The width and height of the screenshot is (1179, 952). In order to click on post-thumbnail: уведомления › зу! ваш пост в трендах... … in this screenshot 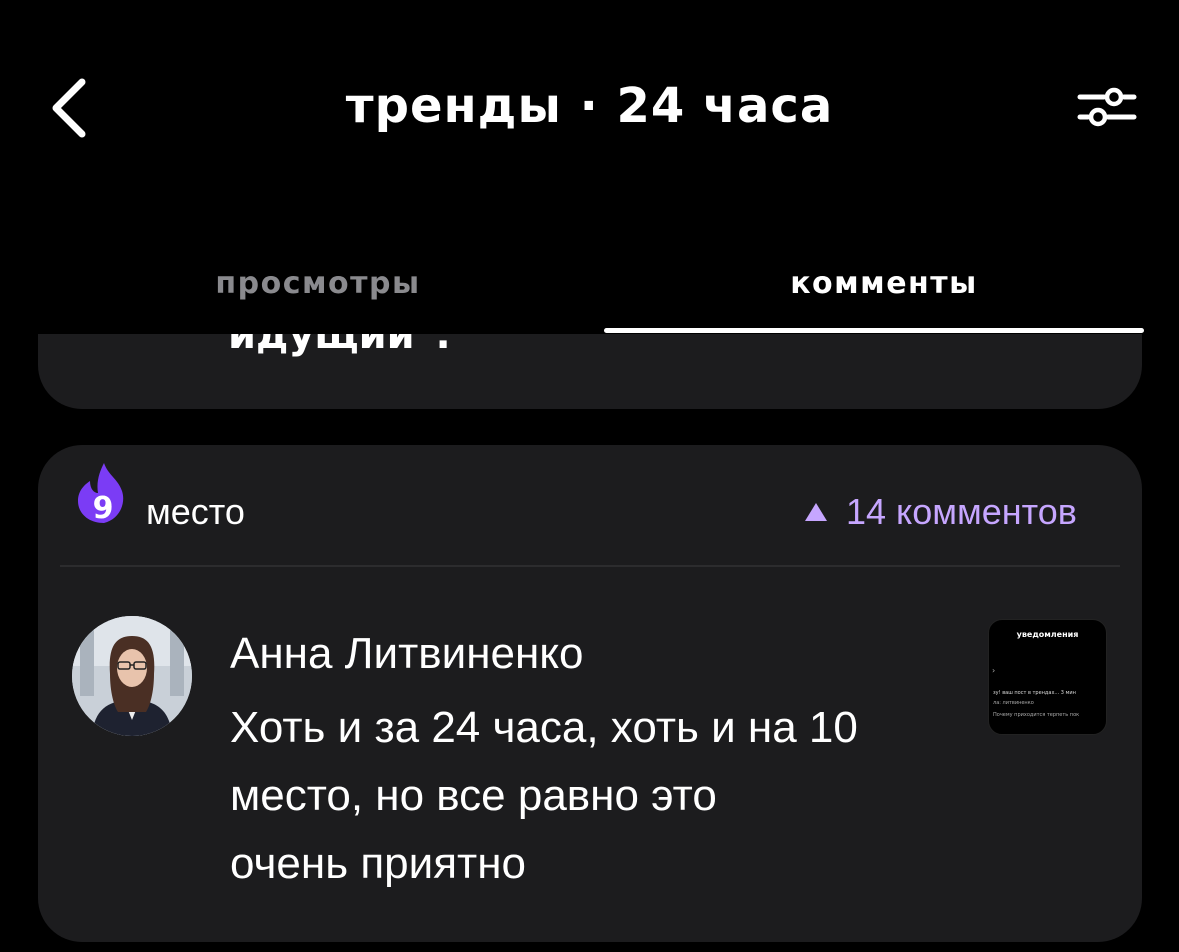, I will do `click(1047, 677)`.